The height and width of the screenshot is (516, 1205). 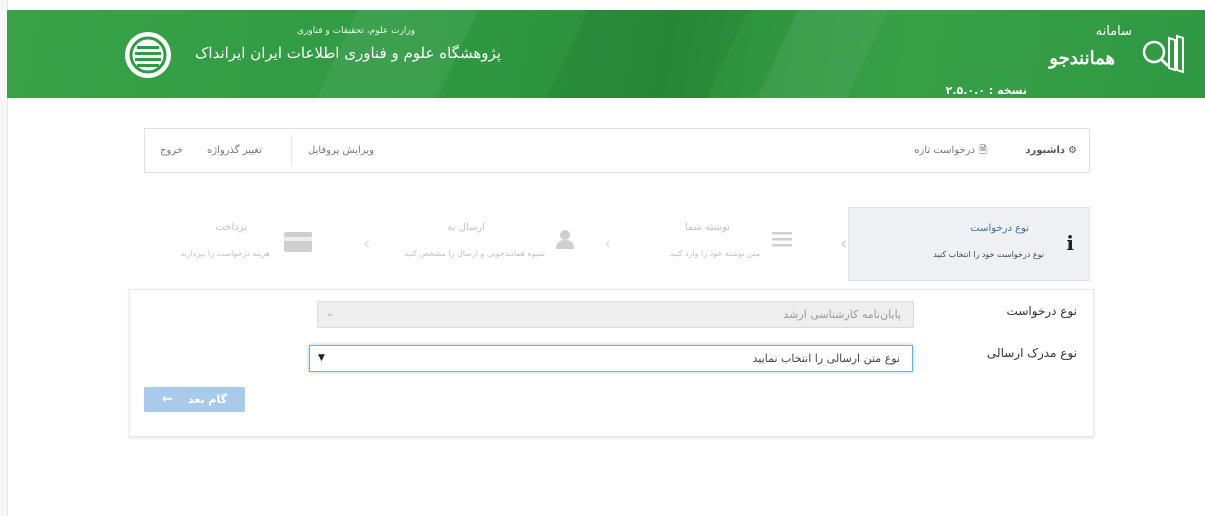 I want to click on nav-profile-edit: ویرایش پروفایل, so click(x=341, y=150).